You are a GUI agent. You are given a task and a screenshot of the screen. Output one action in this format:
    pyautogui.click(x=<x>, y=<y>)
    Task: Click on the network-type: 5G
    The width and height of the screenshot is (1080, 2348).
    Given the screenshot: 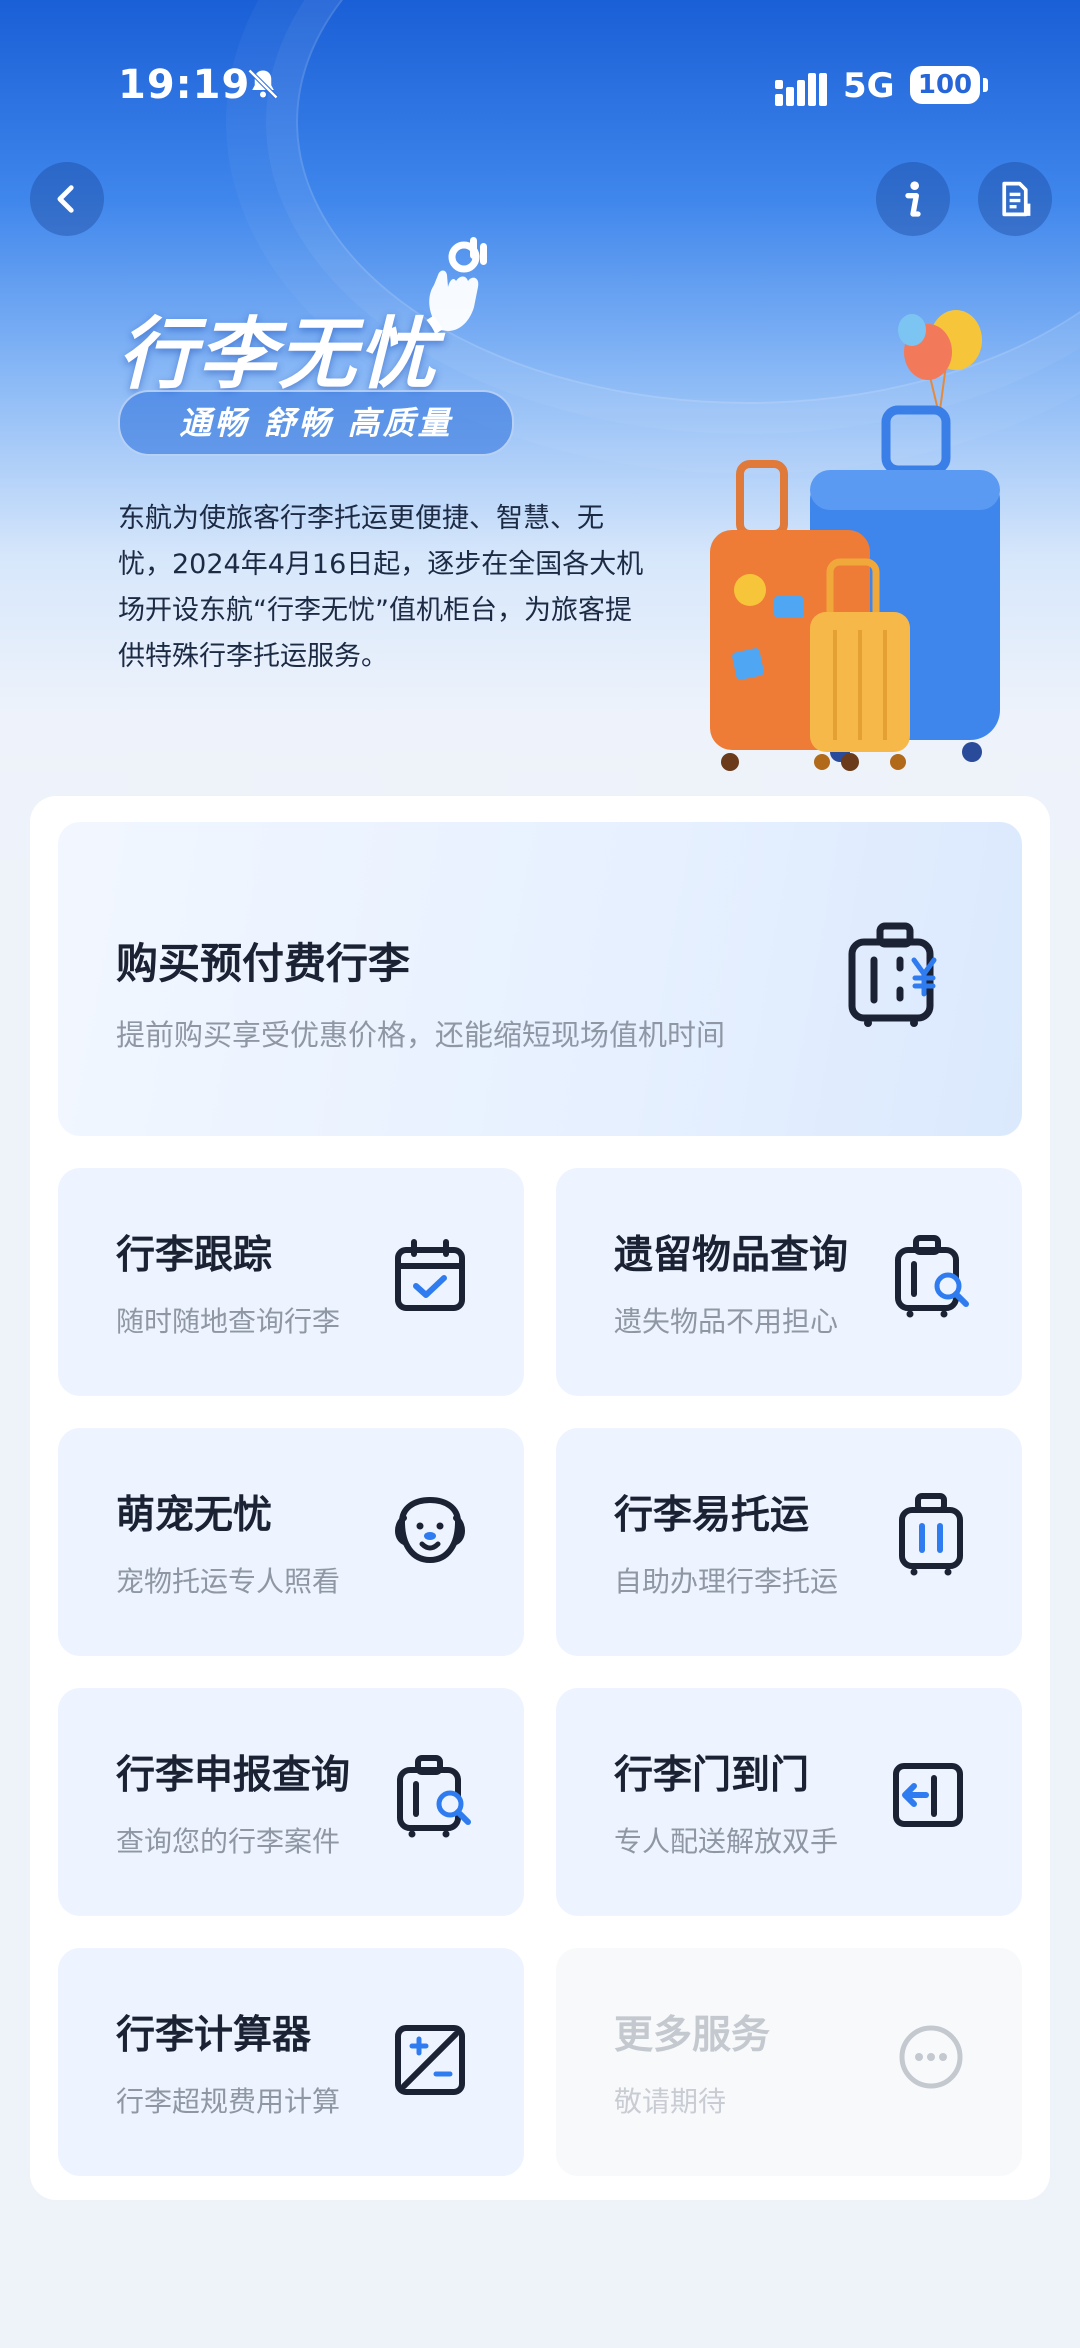 What is the action you would take?
    pyautogui.click(x=869, y=86)
    